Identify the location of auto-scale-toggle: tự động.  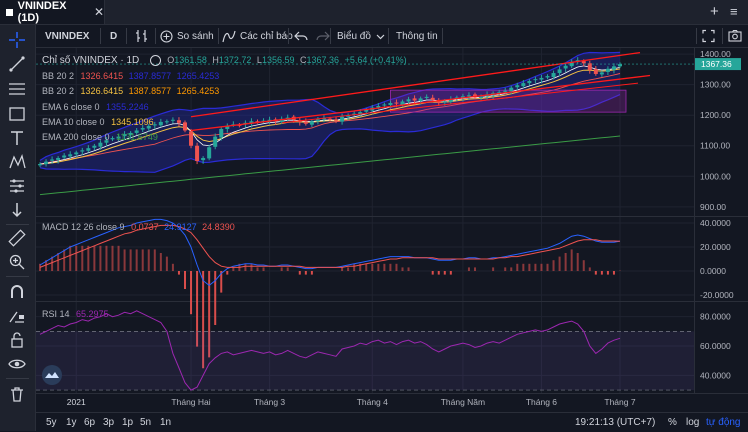
(723, 422).